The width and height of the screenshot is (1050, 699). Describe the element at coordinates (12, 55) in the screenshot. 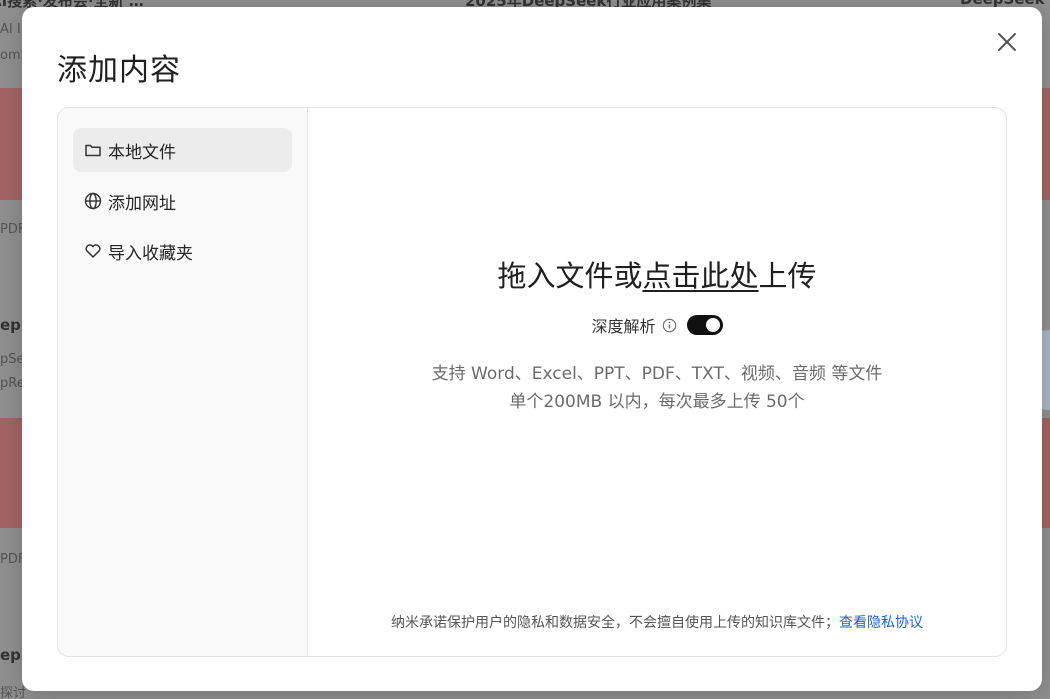

I see `bg-fragment: omi` at that location.